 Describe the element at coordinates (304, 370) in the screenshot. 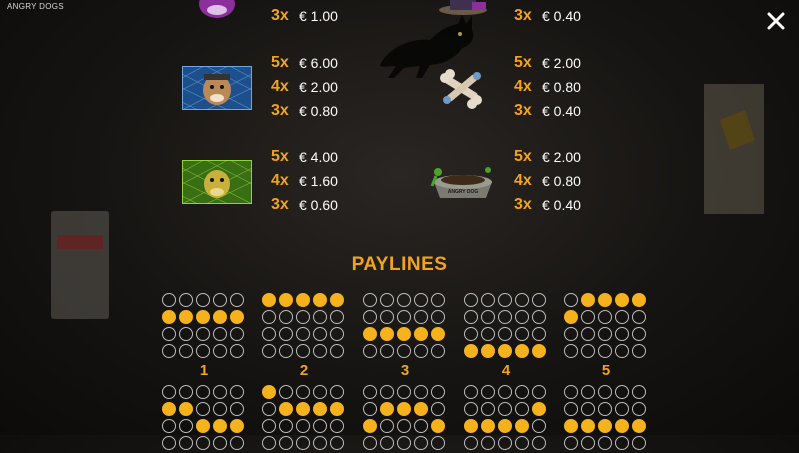

I see `payline-number: 2` at that location.